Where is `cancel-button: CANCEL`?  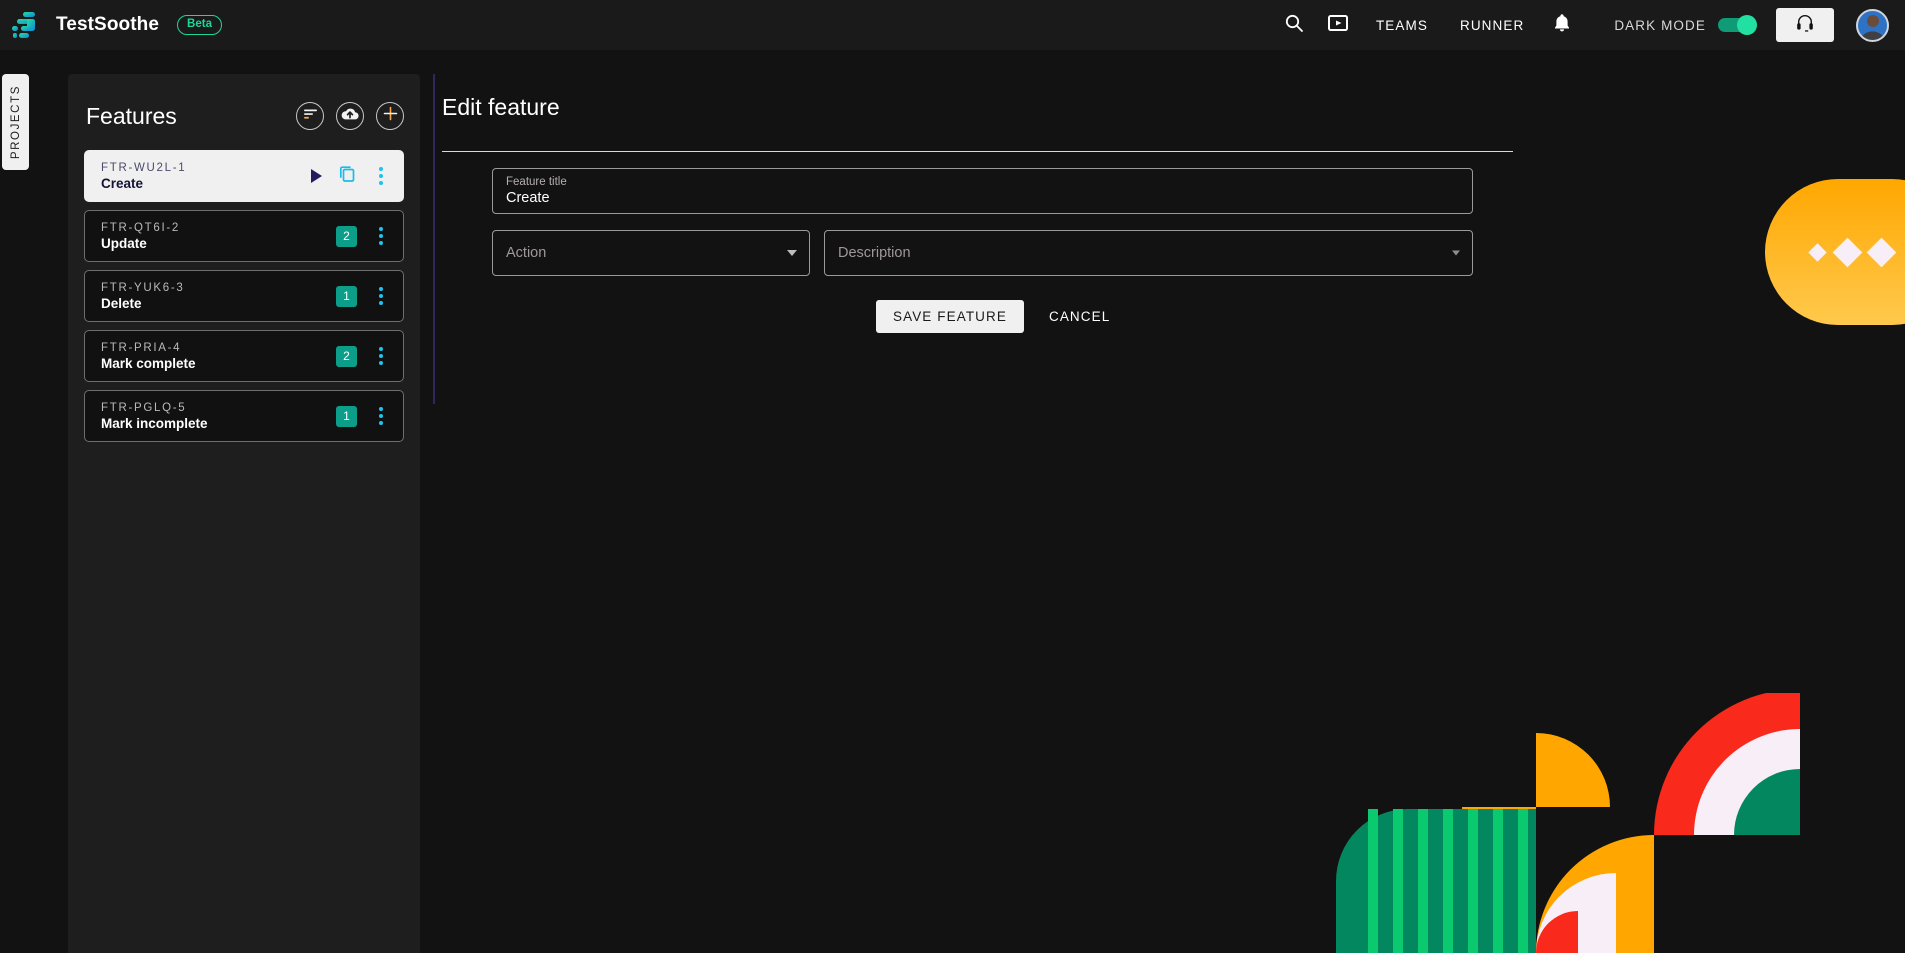
cancel-button: CANCEL is located at coordinates (1079, 316).